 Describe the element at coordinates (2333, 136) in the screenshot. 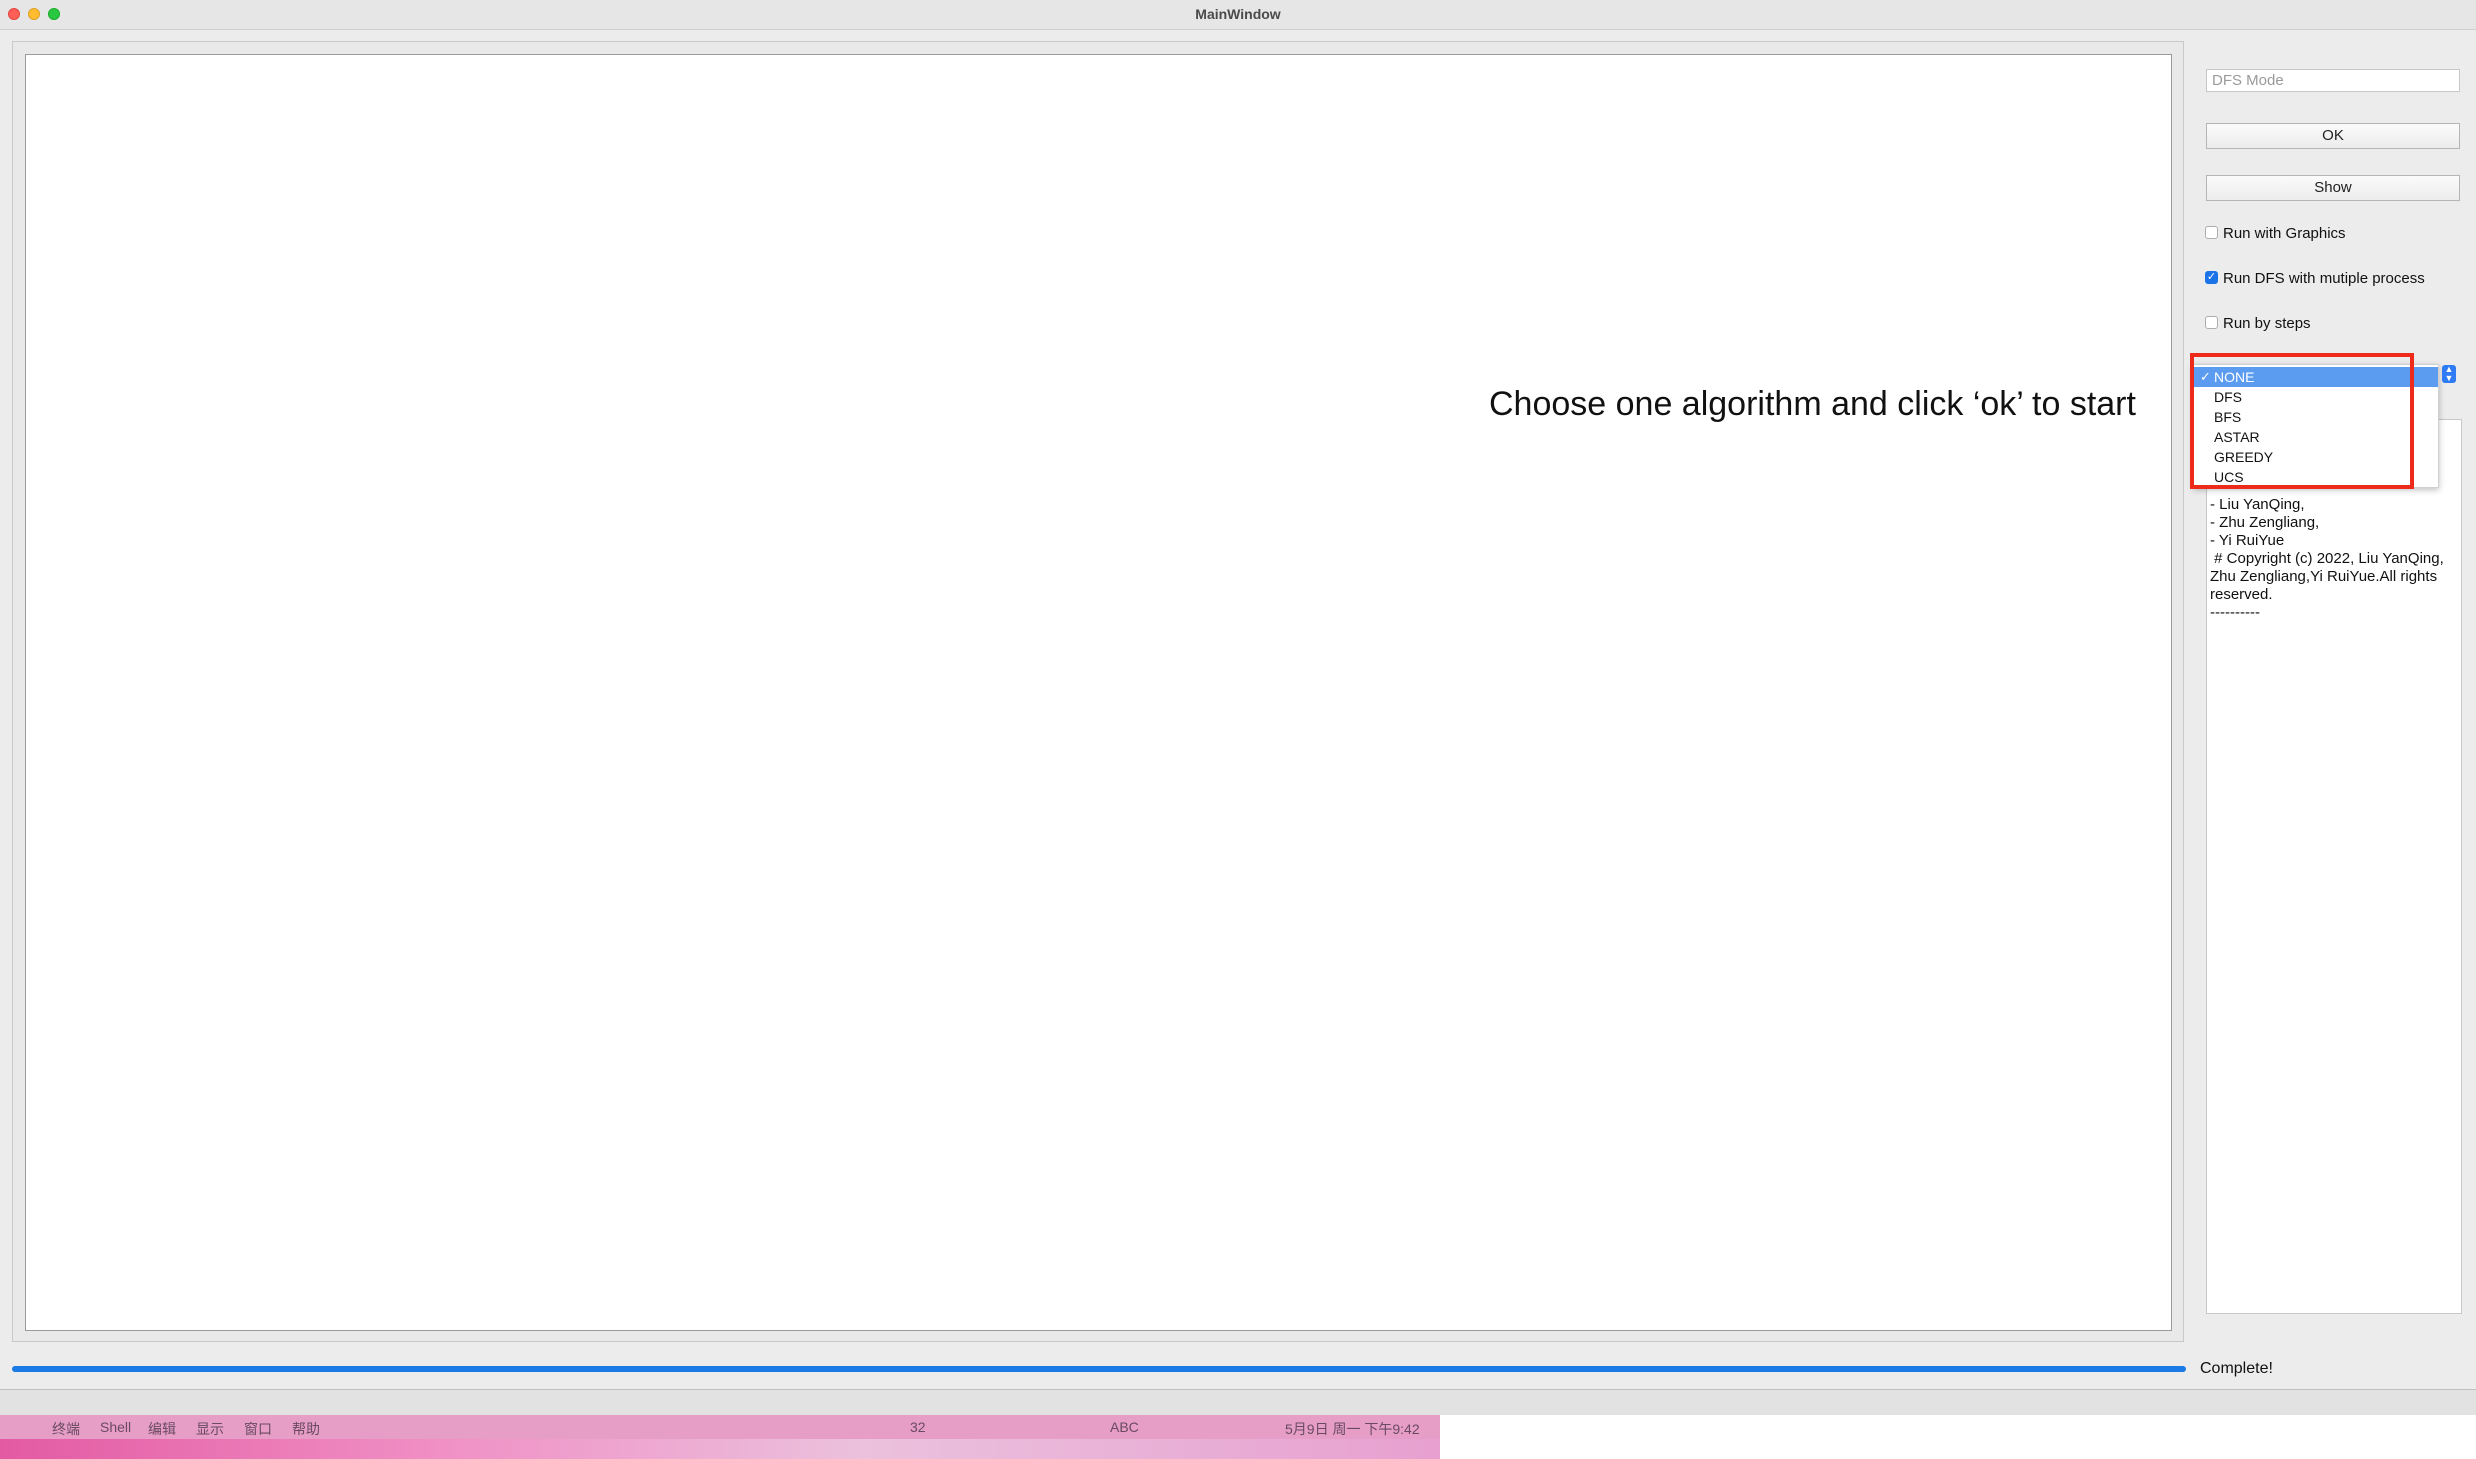

I see `ok-button: OK` at that location.